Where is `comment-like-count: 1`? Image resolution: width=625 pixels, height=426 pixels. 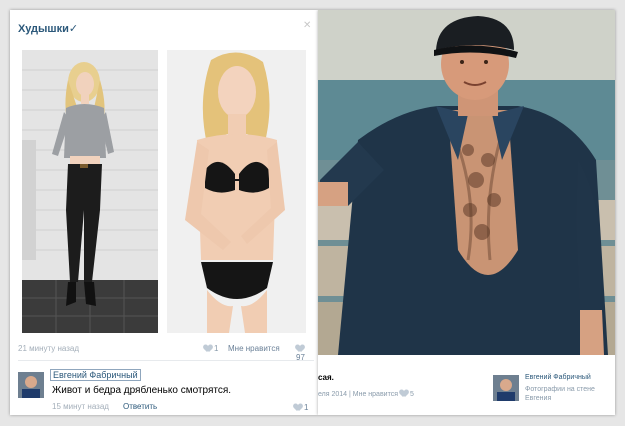
comment-like-count: 1 is located at coordinates (306, 407).